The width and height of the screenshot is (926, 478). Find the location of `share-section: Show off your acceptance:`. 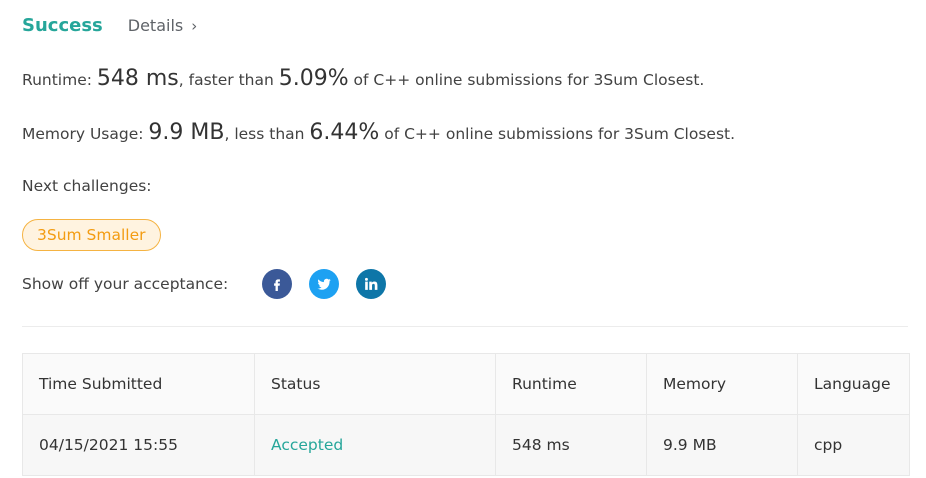

share-section: Show off your acceptance: is located at coordinates (212, 284).